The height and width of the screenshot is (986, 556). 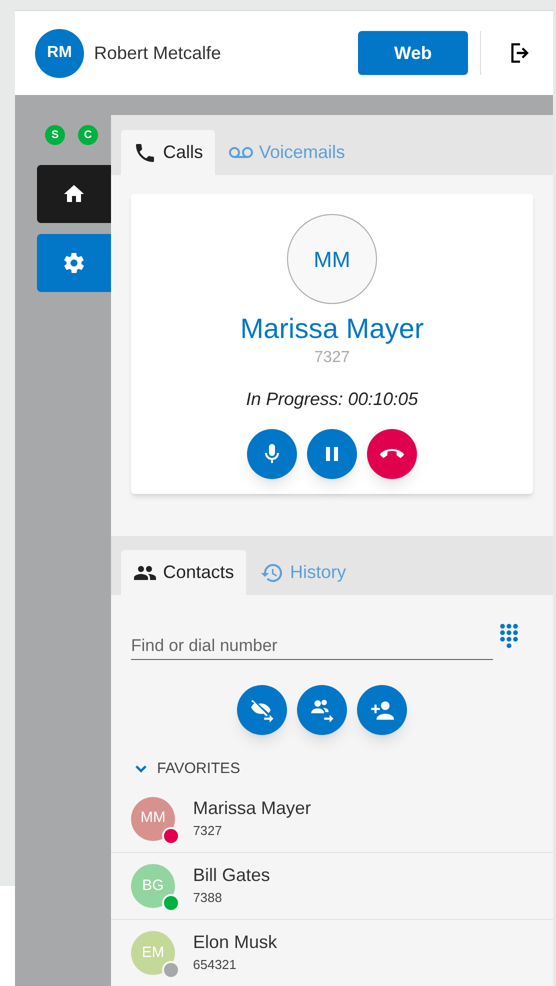 What do you see at coordinates (332, 358) in the screenshot?
I see `caller-number: 7327` at bounding box center [332, 358].